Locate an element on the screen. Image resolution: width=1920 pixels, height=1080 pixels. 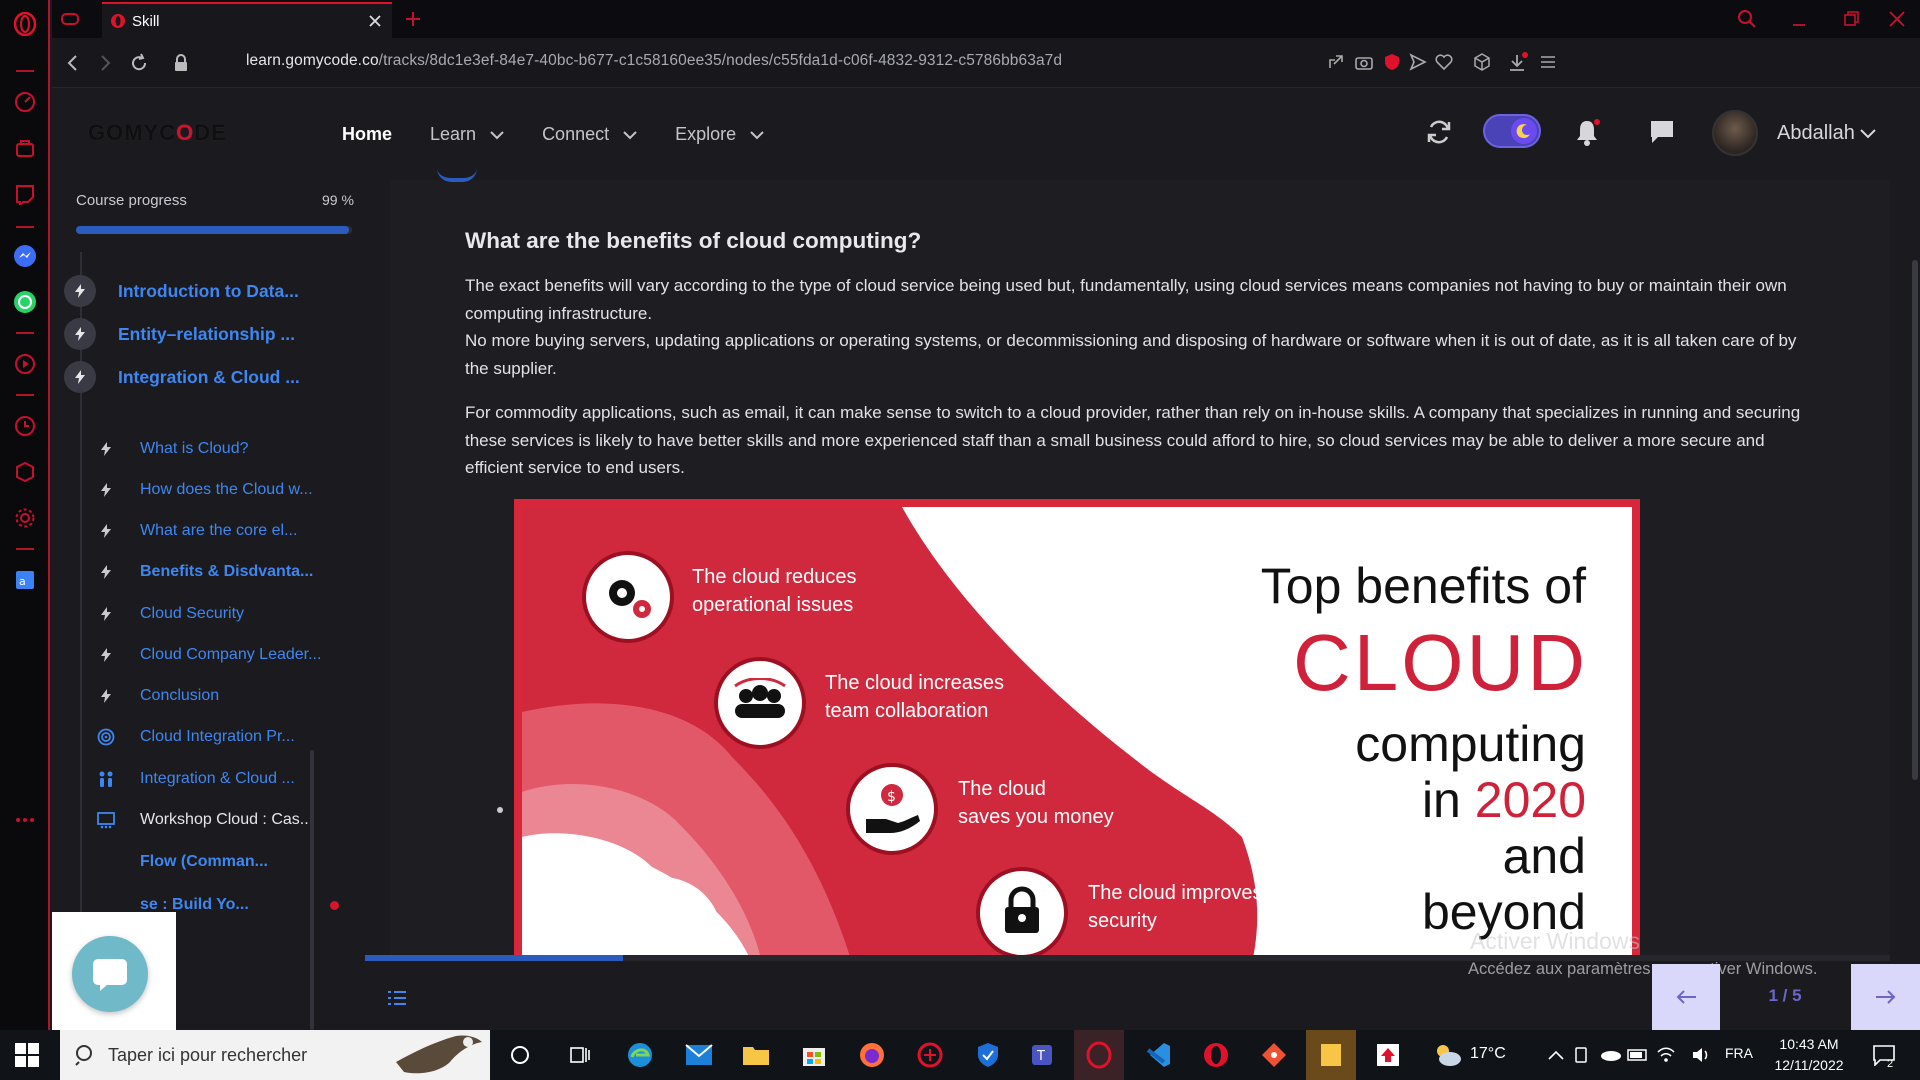
nav-home: Home is located at coordinates (367, 134).